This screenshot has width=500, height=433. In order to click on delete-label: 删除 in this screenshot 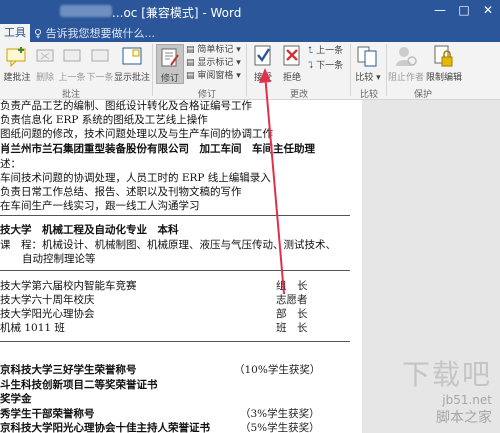, I will do `click(44, 78)`.